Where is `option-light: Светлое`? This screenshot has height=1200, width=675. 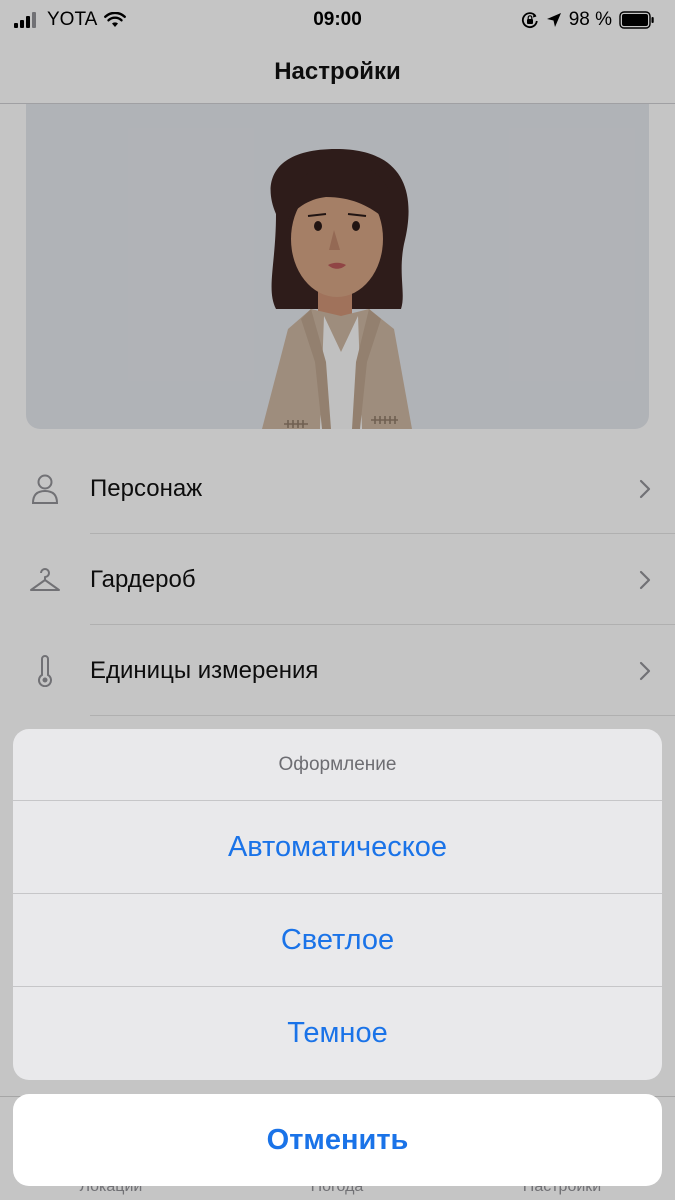
option-light: Светлое is located at coordinates (337, 940).